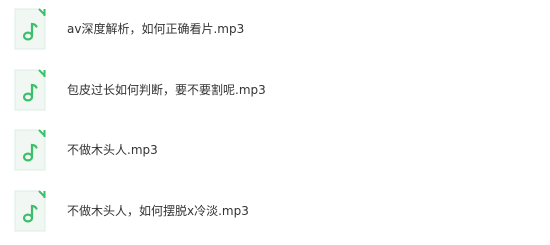 The height and width of the screenshot is (245, 550). I want to click on file-name: 不做木头人.mp3, so click(112, 150).